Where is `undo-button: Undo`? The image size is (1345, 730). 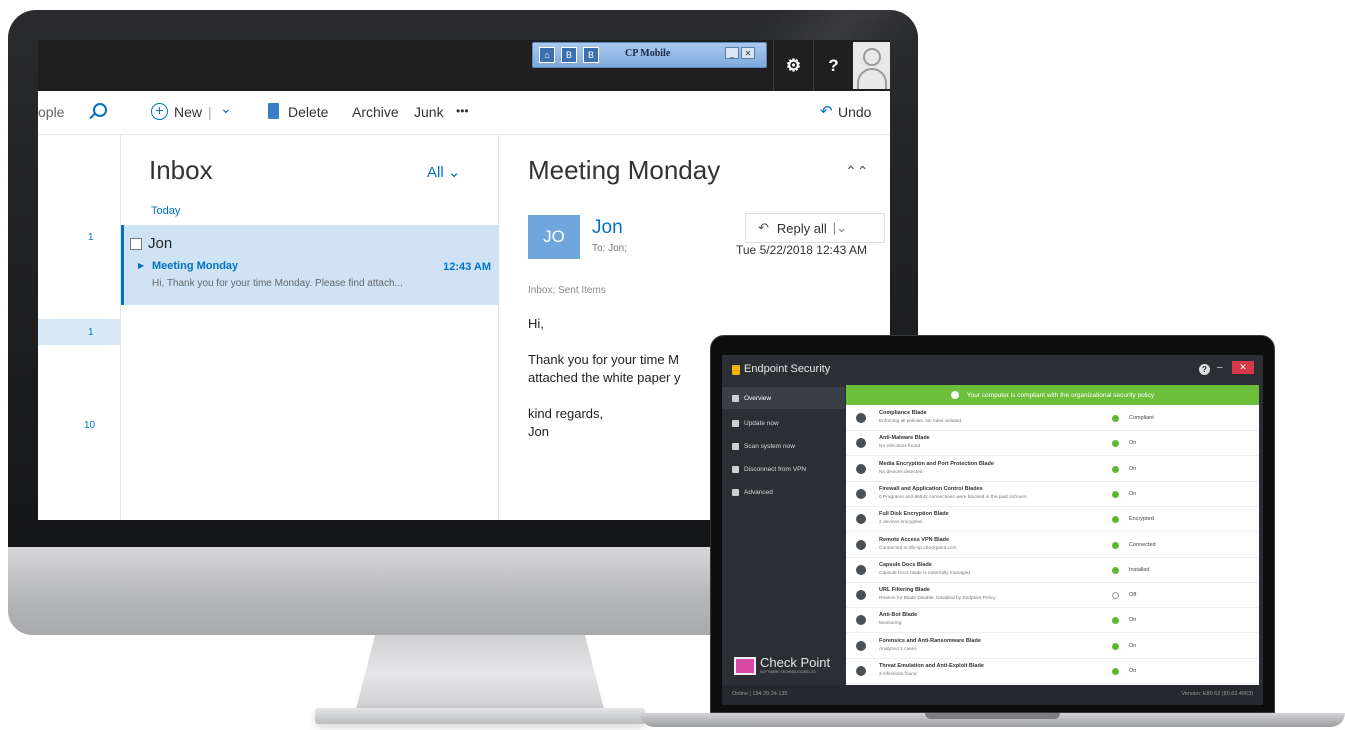
undo-button: Undo is located at coordinates (854, 112).